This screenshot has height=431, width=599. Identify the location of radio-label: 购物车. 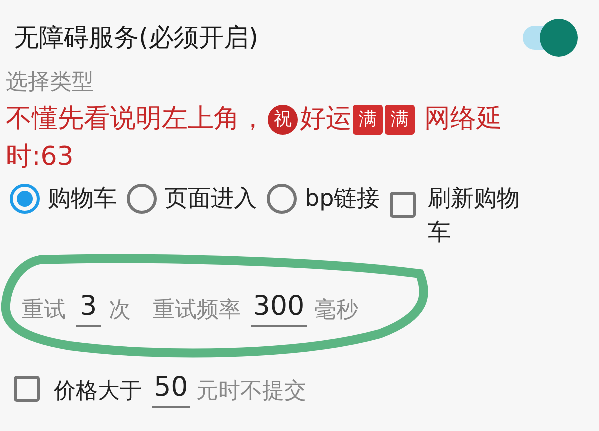
(82, 199).